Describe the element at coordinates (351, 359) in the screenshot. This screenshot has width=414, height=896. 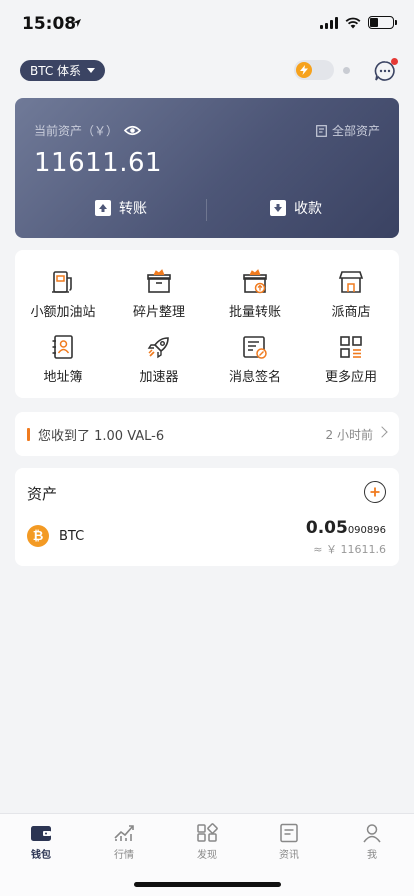
I see `tool-more-apps: 更多应用` at that location.